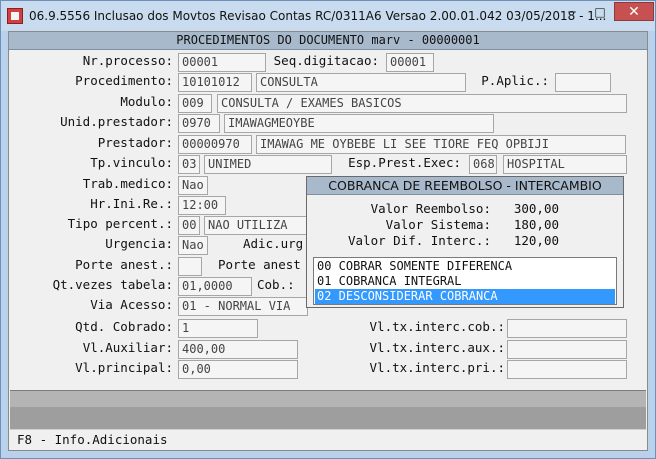 This screenshot has height=459, width=656. Describe the element at coordinates (215, 82) in the screenshot. I see `procedimento-code-field: 10101012` at that location.